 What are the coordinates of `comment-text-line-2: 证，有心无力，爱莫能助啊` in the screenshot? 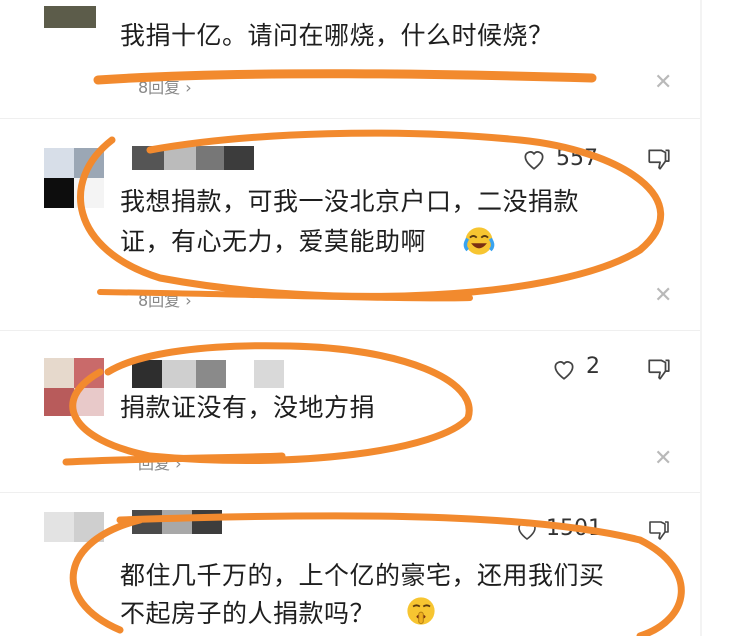 It's located at (273, 241).